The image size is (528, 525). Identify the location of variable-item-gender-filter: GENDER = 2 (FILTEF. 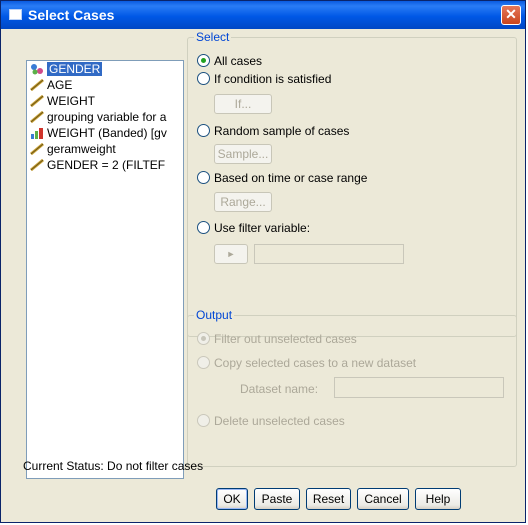
(105, 165).